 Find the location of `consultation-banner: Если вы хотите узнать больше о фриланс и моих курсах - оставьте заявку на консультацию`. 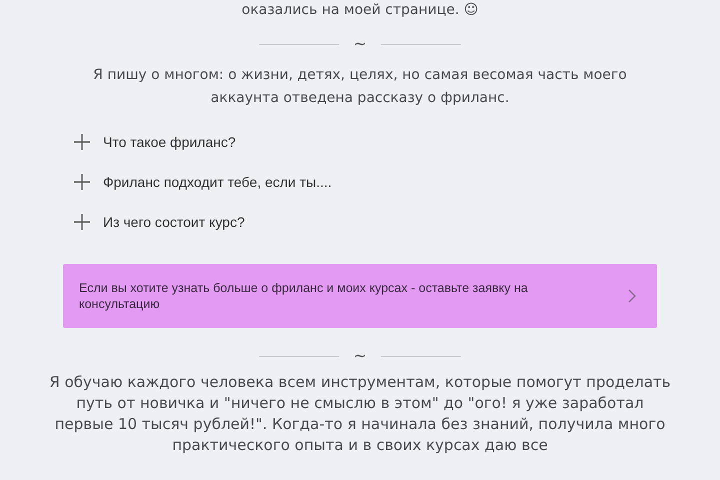

consultation-banner: Если вы хотите узнать больше о фриланс и моих курсах - оставьте заявку на консультацию is located at coordinates (360, 296).